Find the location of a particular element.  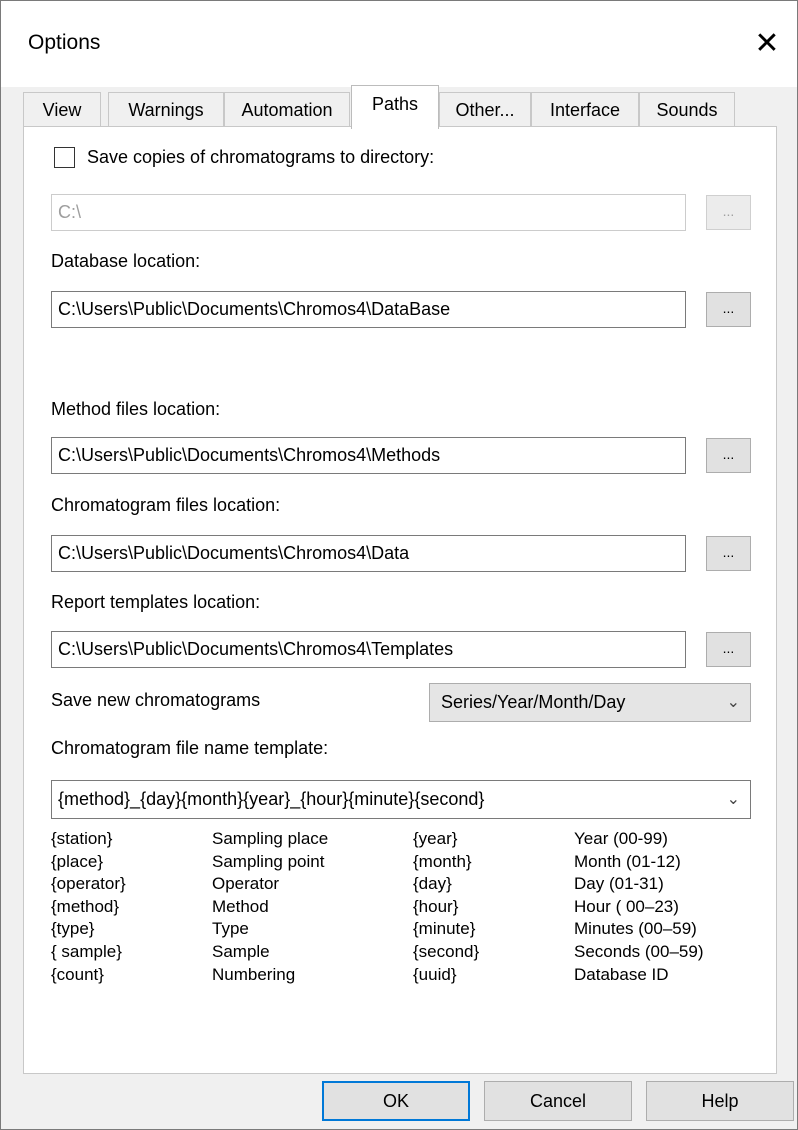

tab-view: View is located at coordinates (62, 109).